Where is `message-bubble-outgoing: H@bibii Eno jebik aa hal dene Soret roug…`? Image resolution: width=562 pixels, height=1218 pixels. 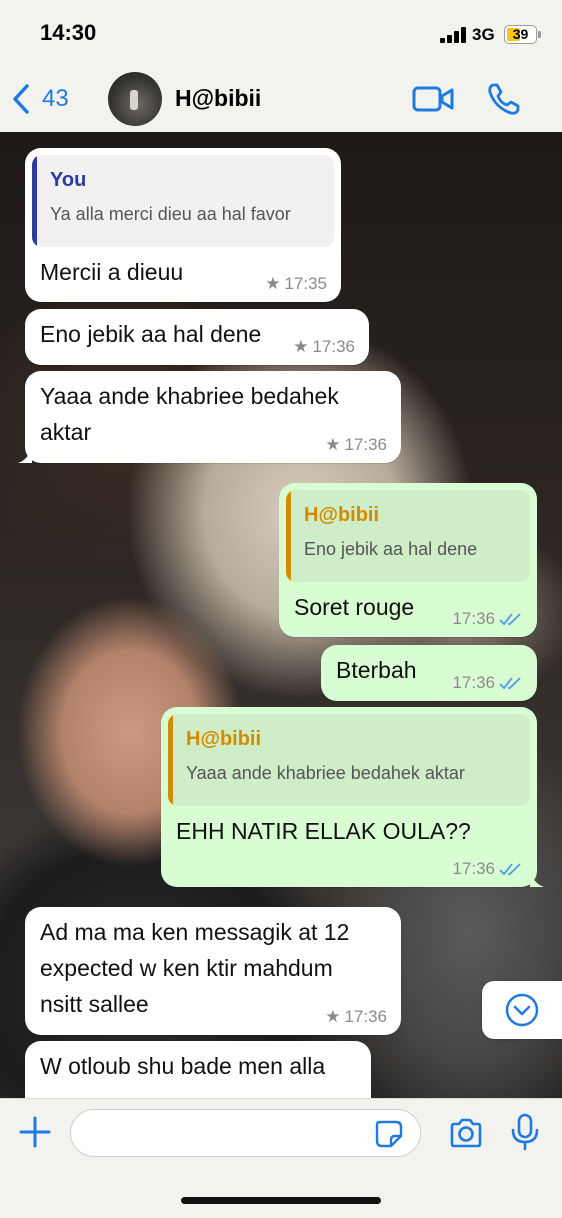
message-bubble-outgoing: H@bibii Eno jebik aa hal dene Soret roug… is located at coordinates (408, 560).